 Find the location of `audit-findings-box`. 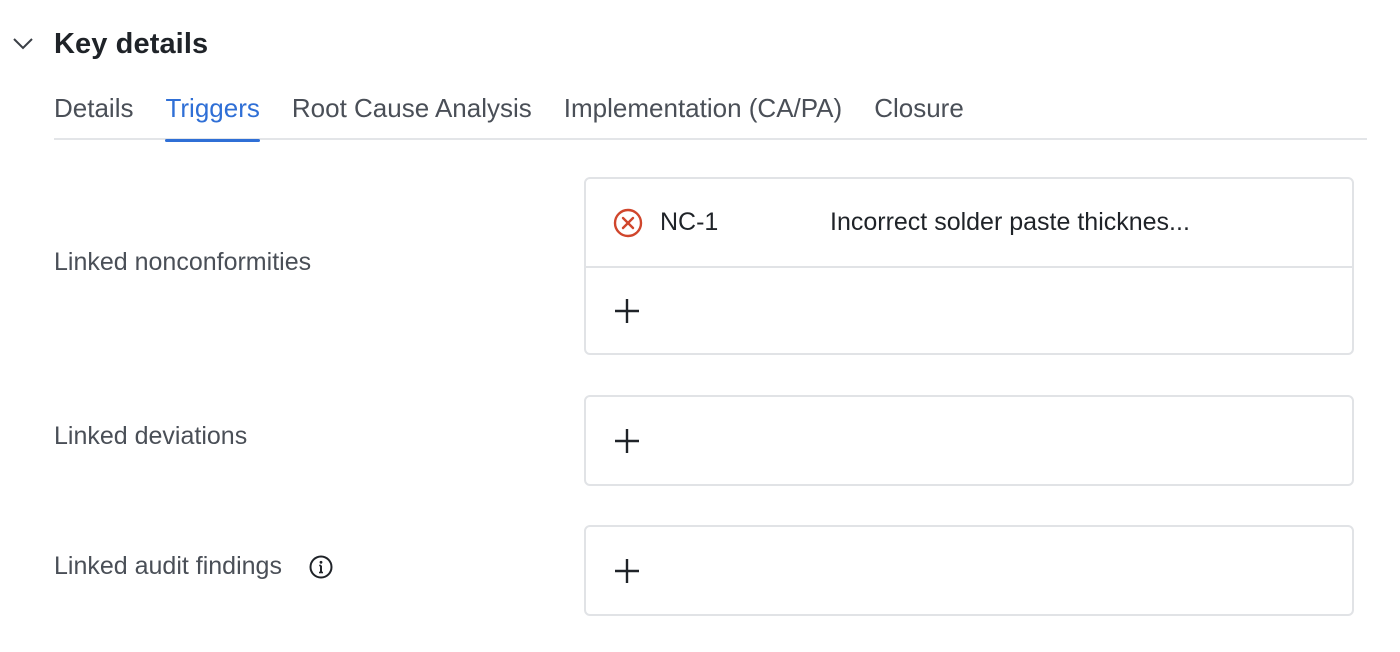

audit-findings-box is located at coordinates (969, 570).